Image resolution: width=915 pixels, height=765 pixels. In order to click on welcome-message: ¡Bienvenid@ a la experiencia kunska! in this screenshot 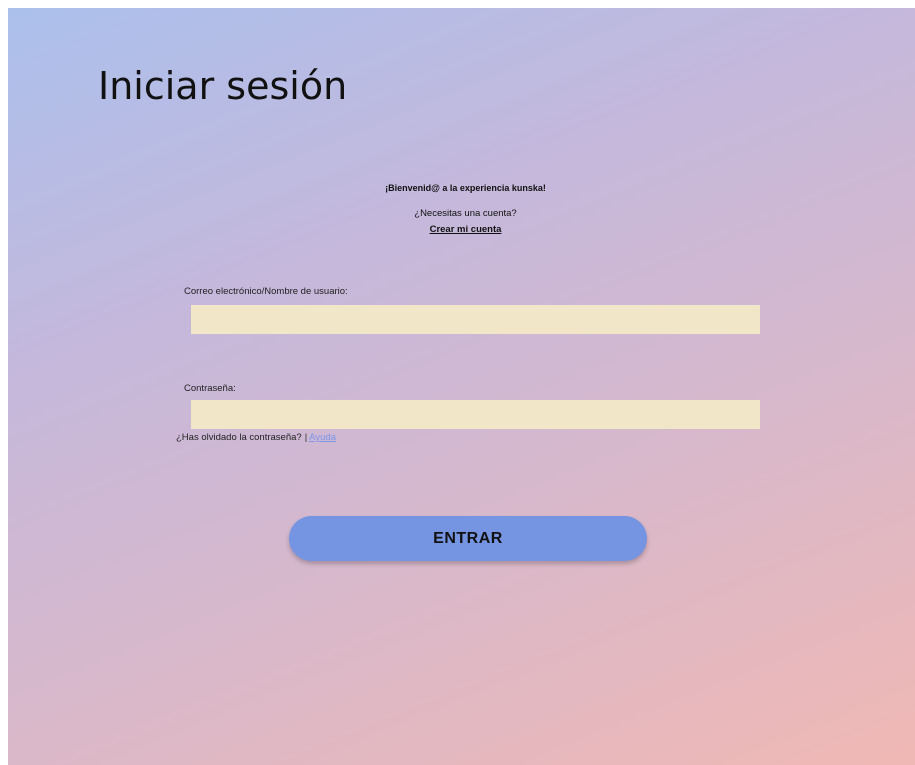, I will do `click(465, 188)`.